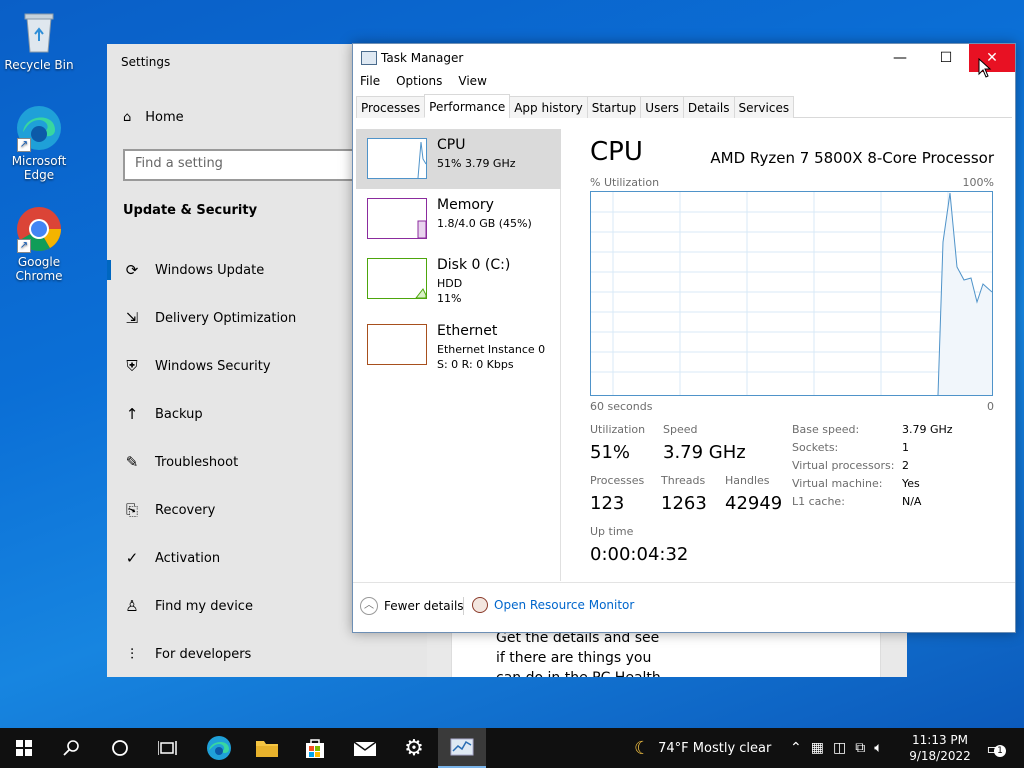 The height and width of the screenshot is (768, 1024). What do you see at coordinates (474, 265) in the screenshot?
I see `resource-name: Disk 0 (C:)` at bounding box center [474, 265].